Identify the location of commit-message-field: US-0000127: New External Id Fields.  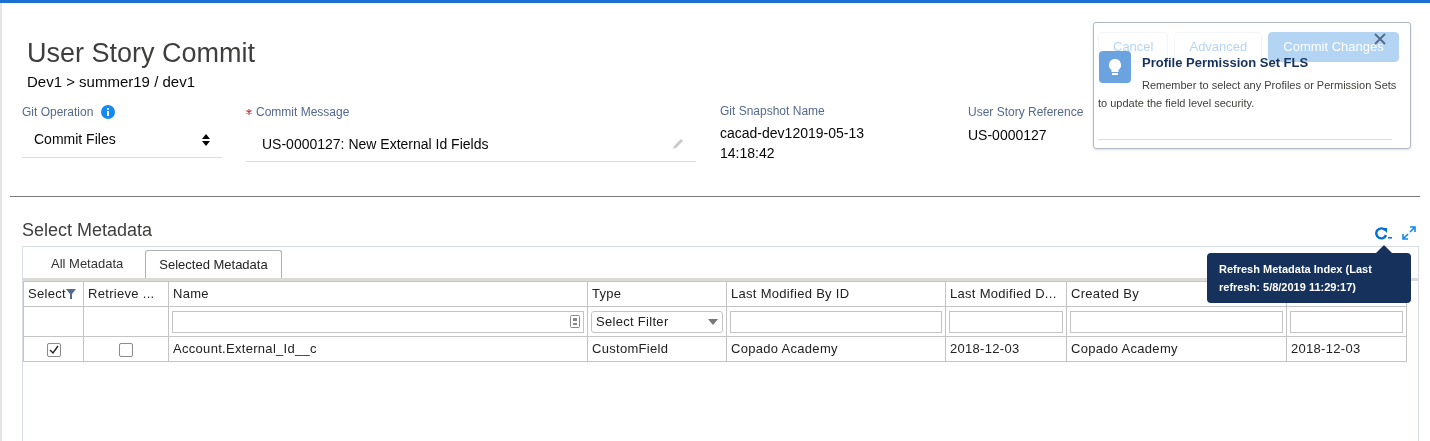
(471, 144).